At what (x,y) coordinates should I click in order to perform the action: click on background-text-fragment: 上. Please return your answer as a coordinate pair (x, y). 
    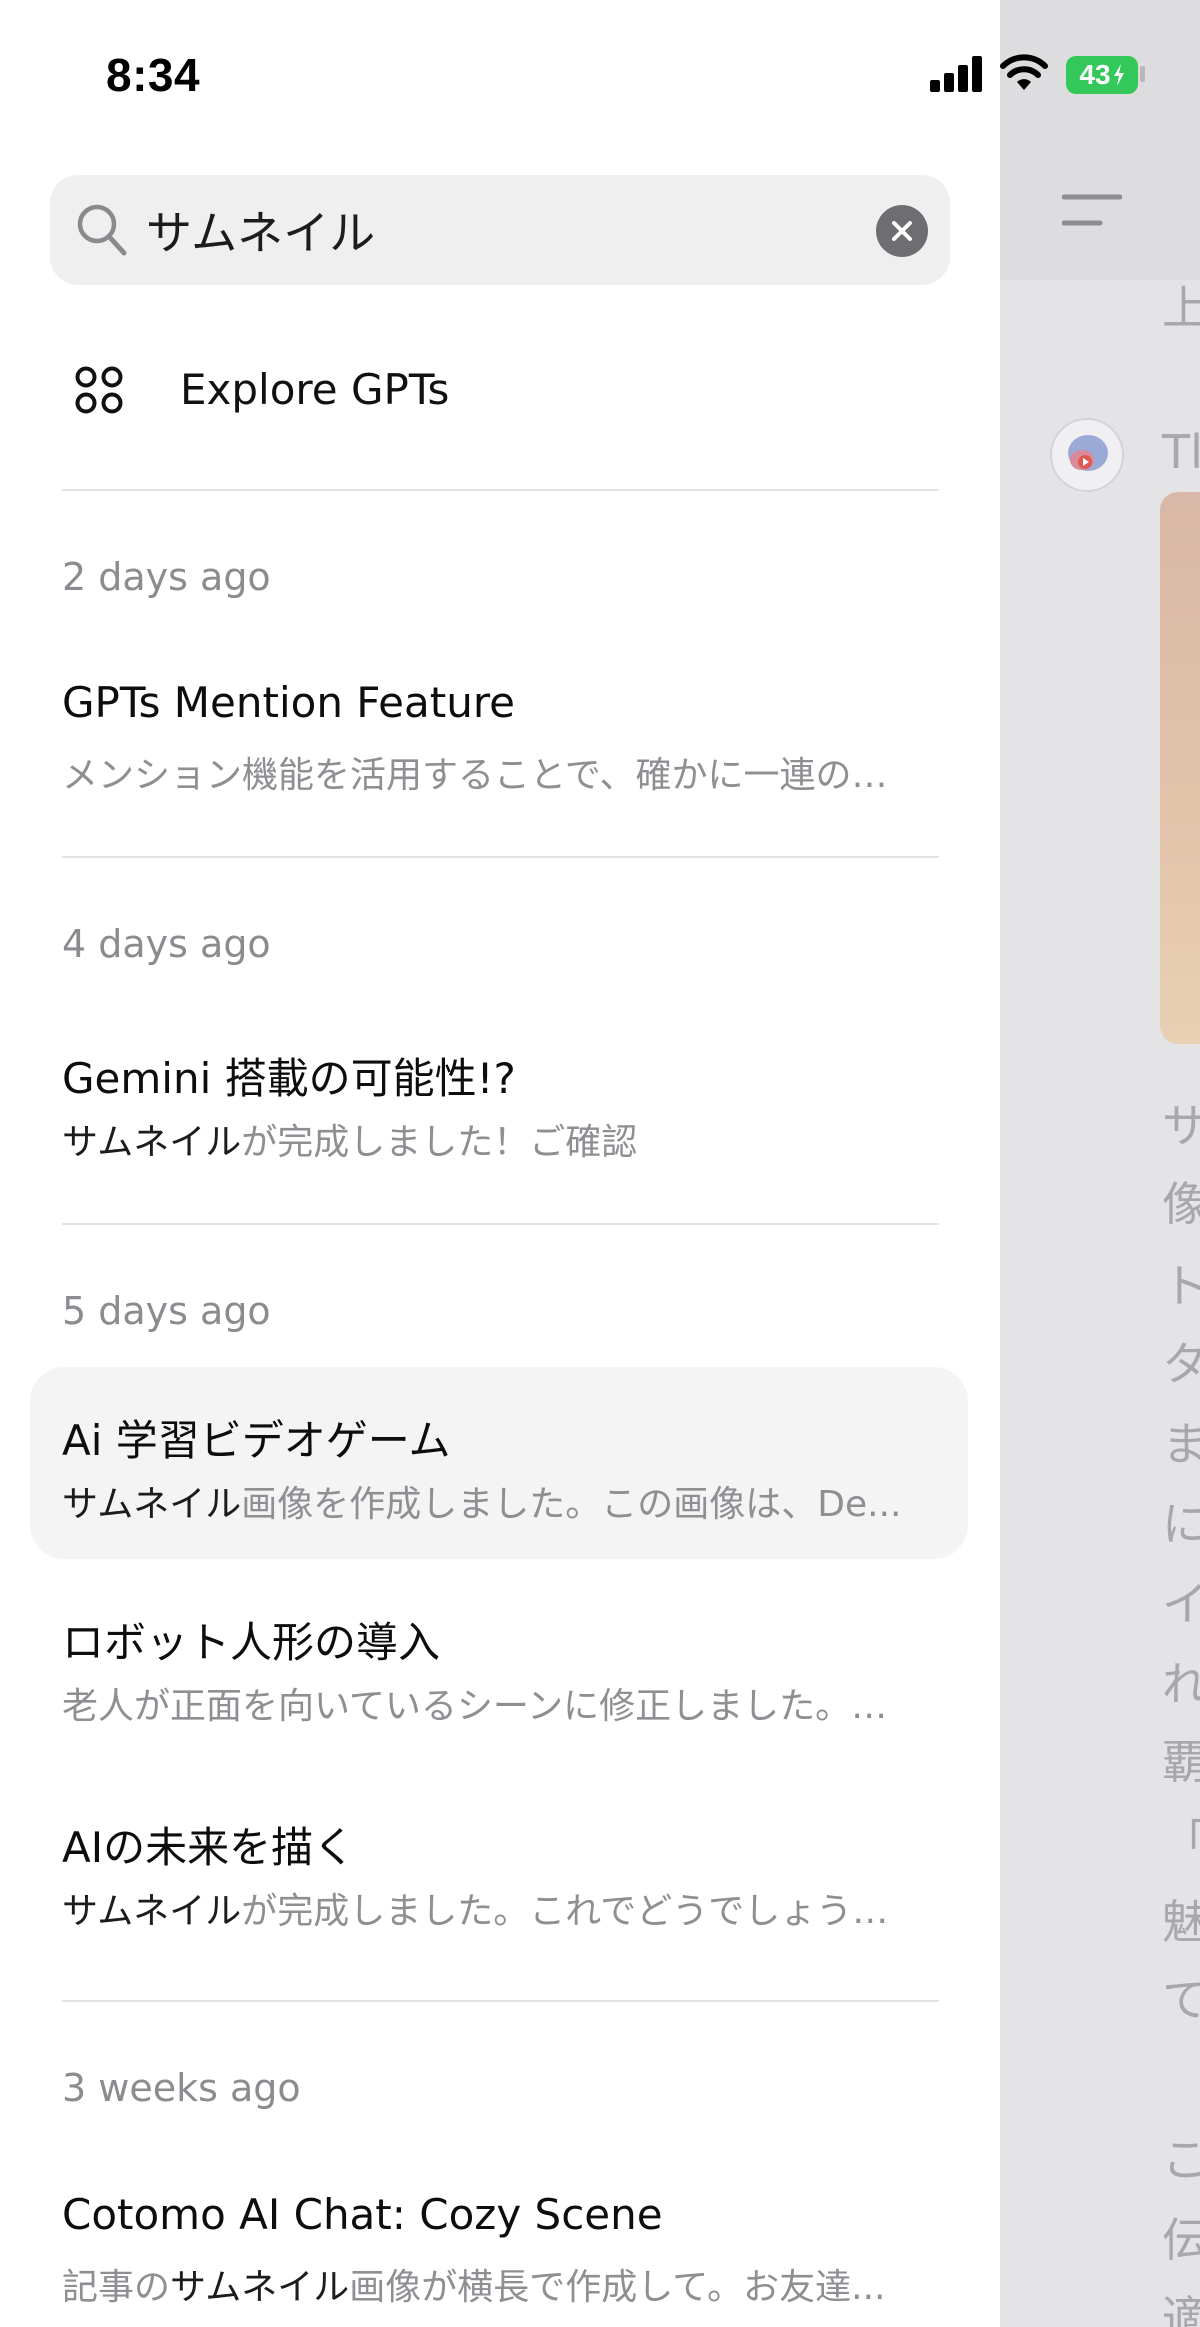
    Looking at the image, I should click on (1181, 308).